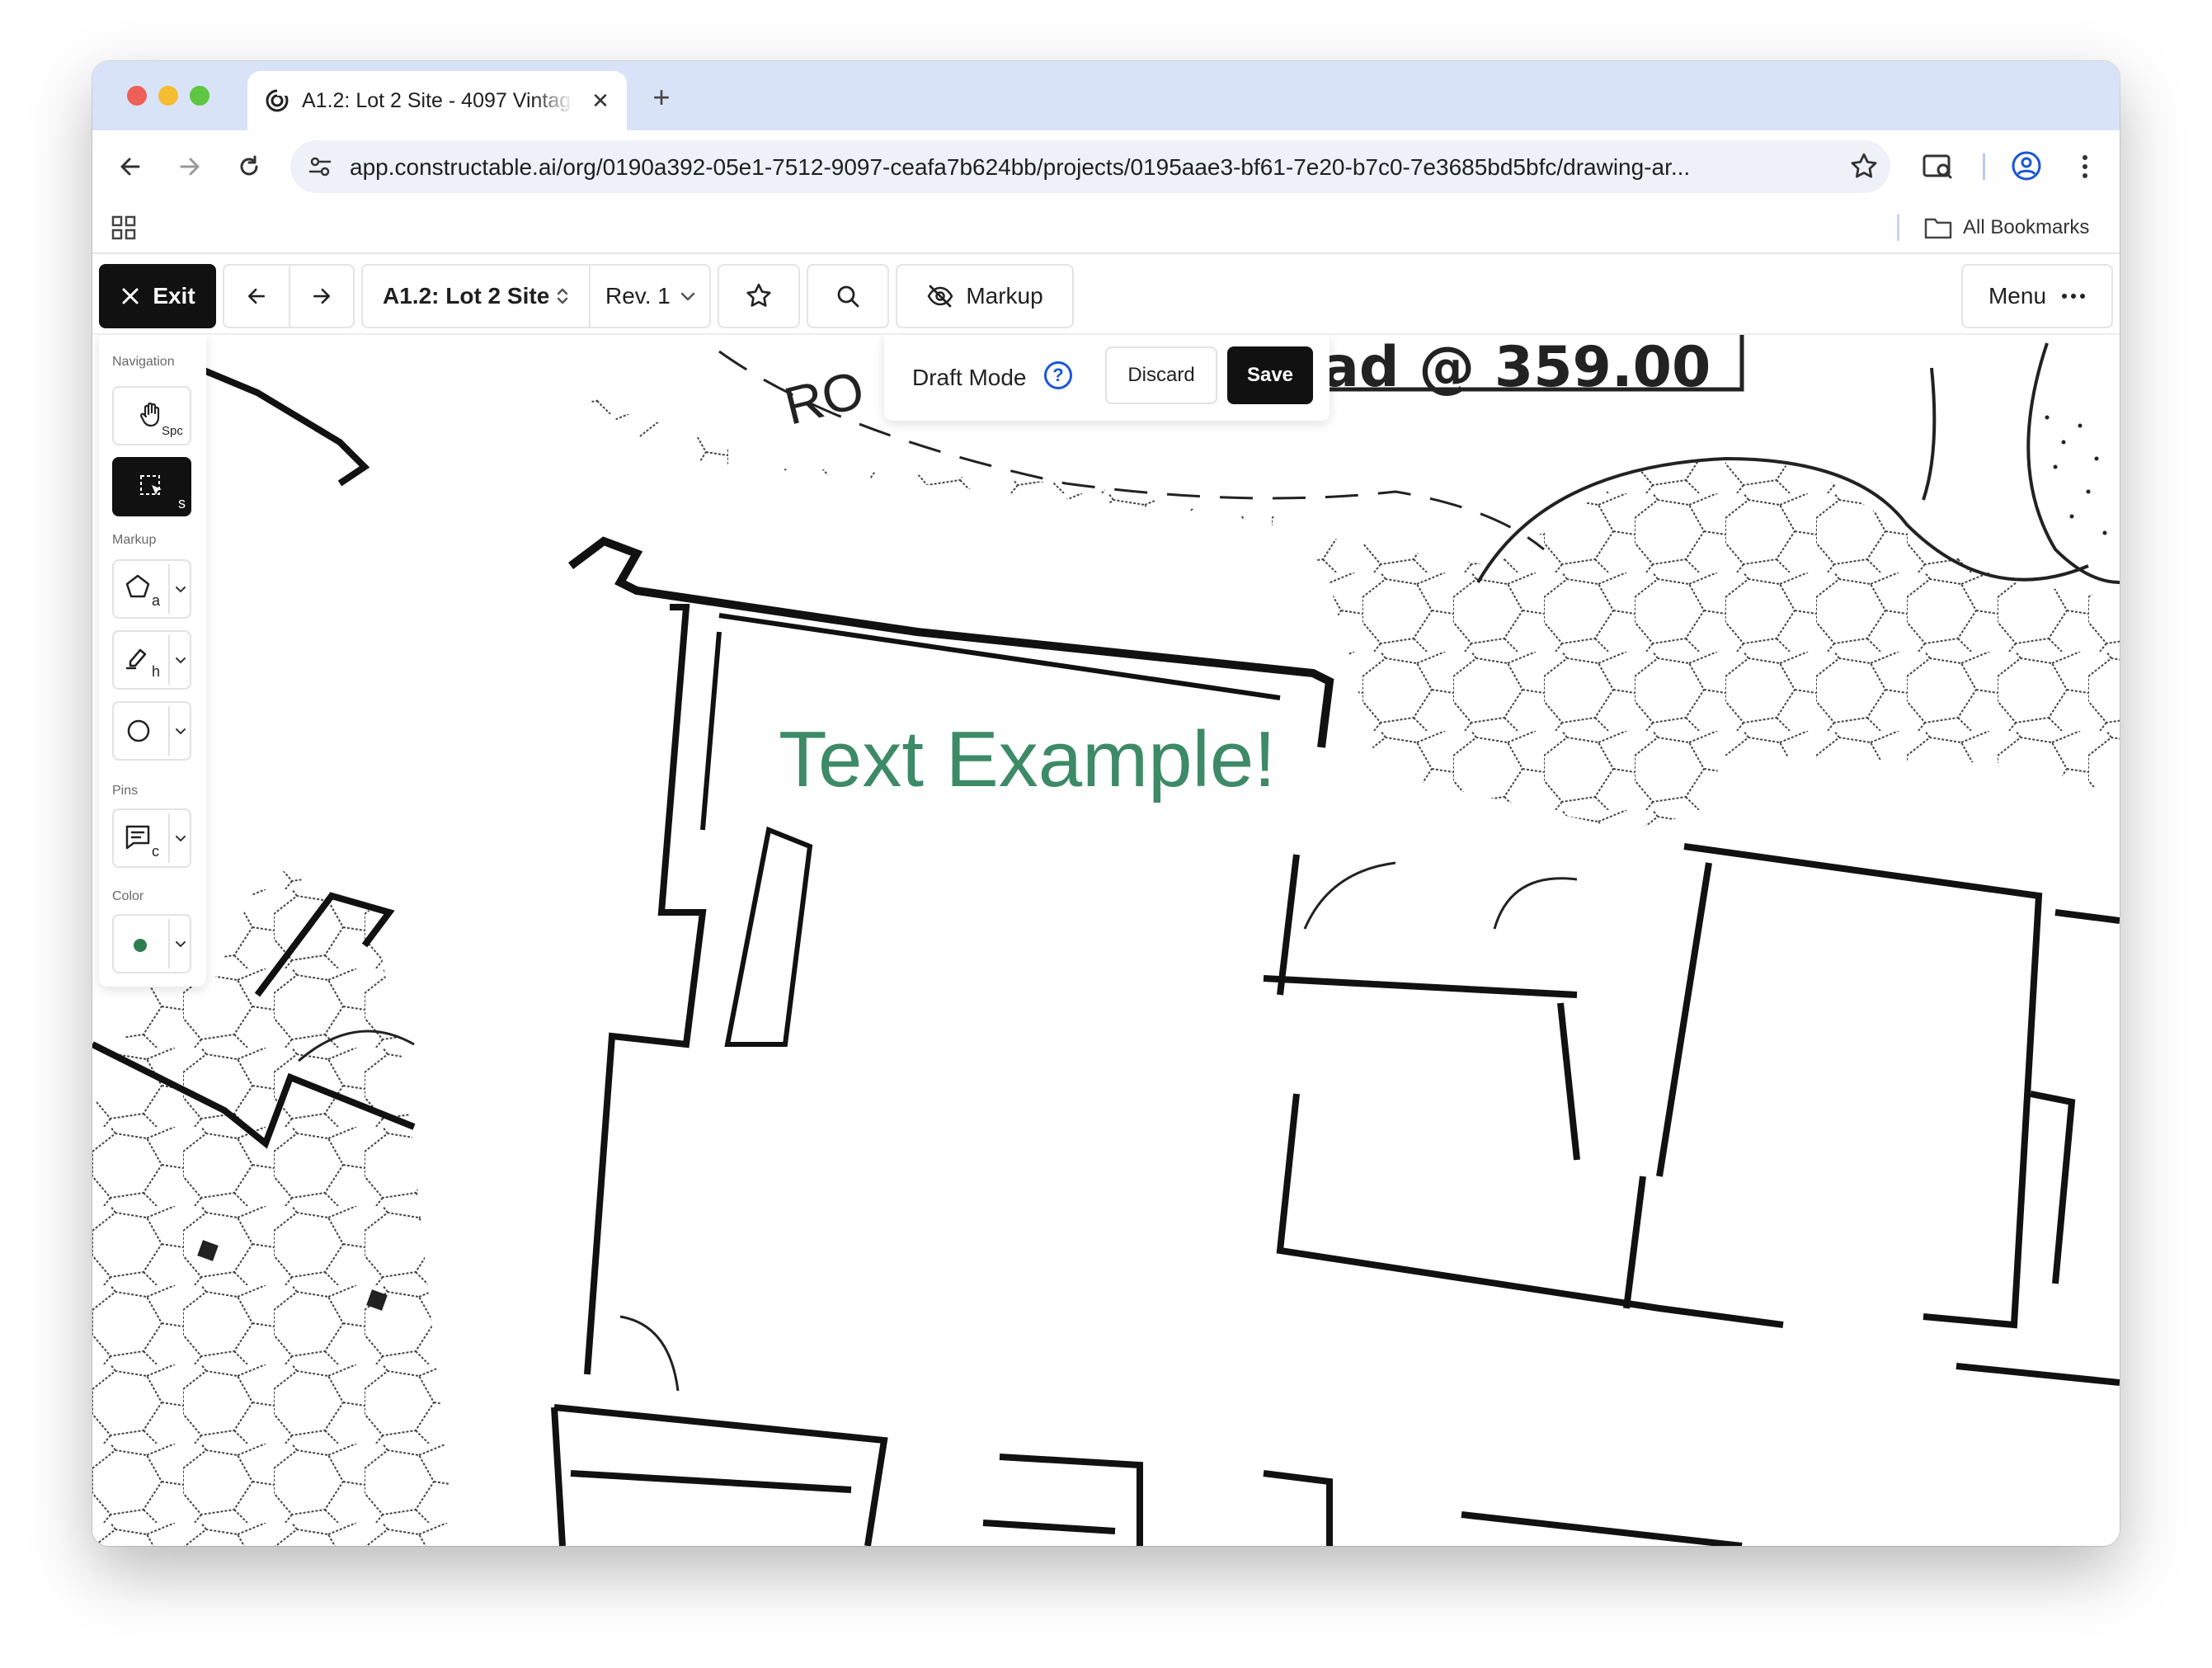 The height and width of the screenshot is (1668, 2212). Describe the element at coordinates (1898, 227) in the screenshot. I see `bookmarks-divider` at that location.